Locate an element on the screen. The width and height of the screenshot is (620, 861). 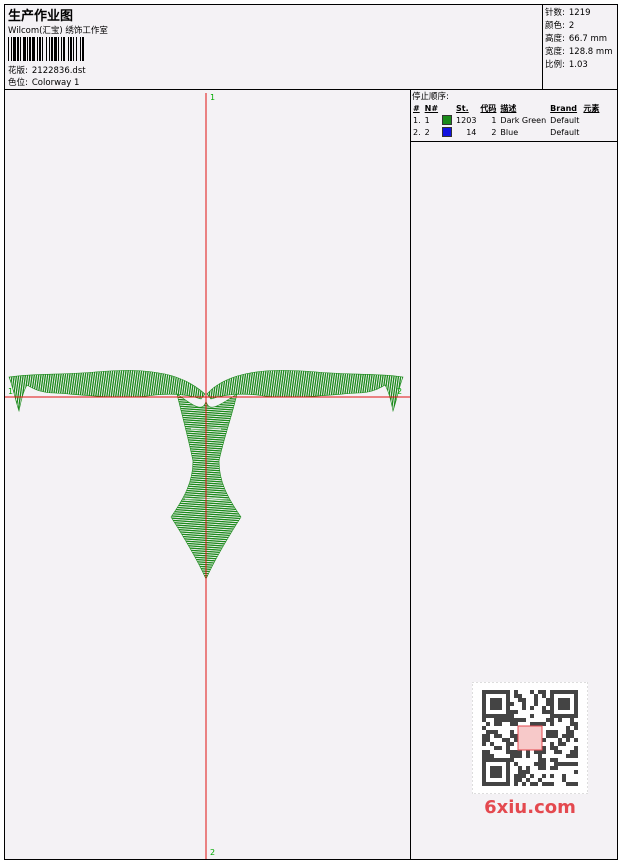
company-name: Wilcom(汇宝) 绣饰工作室 is located at coordinates (58, 31).